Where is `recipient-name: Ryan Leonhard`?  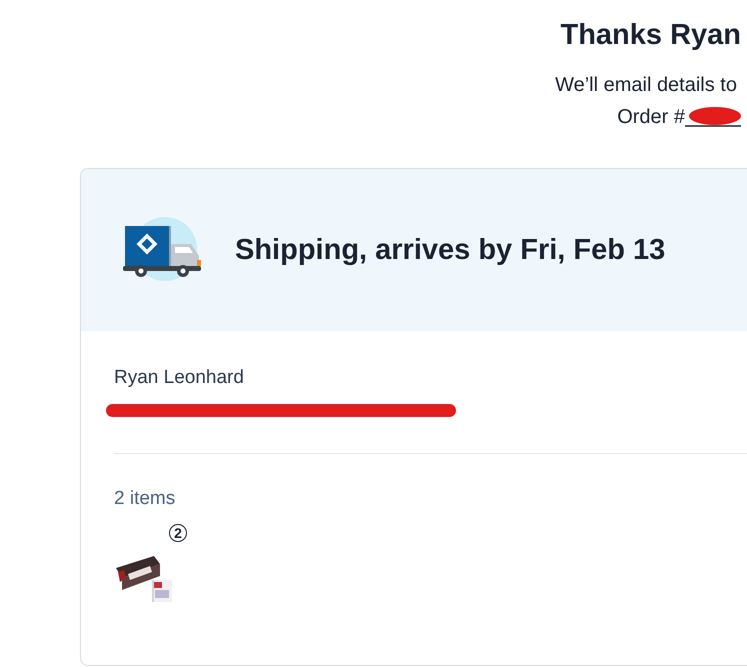
recipient-name: Ryan Leonhard is located at coordinates (179, 378).